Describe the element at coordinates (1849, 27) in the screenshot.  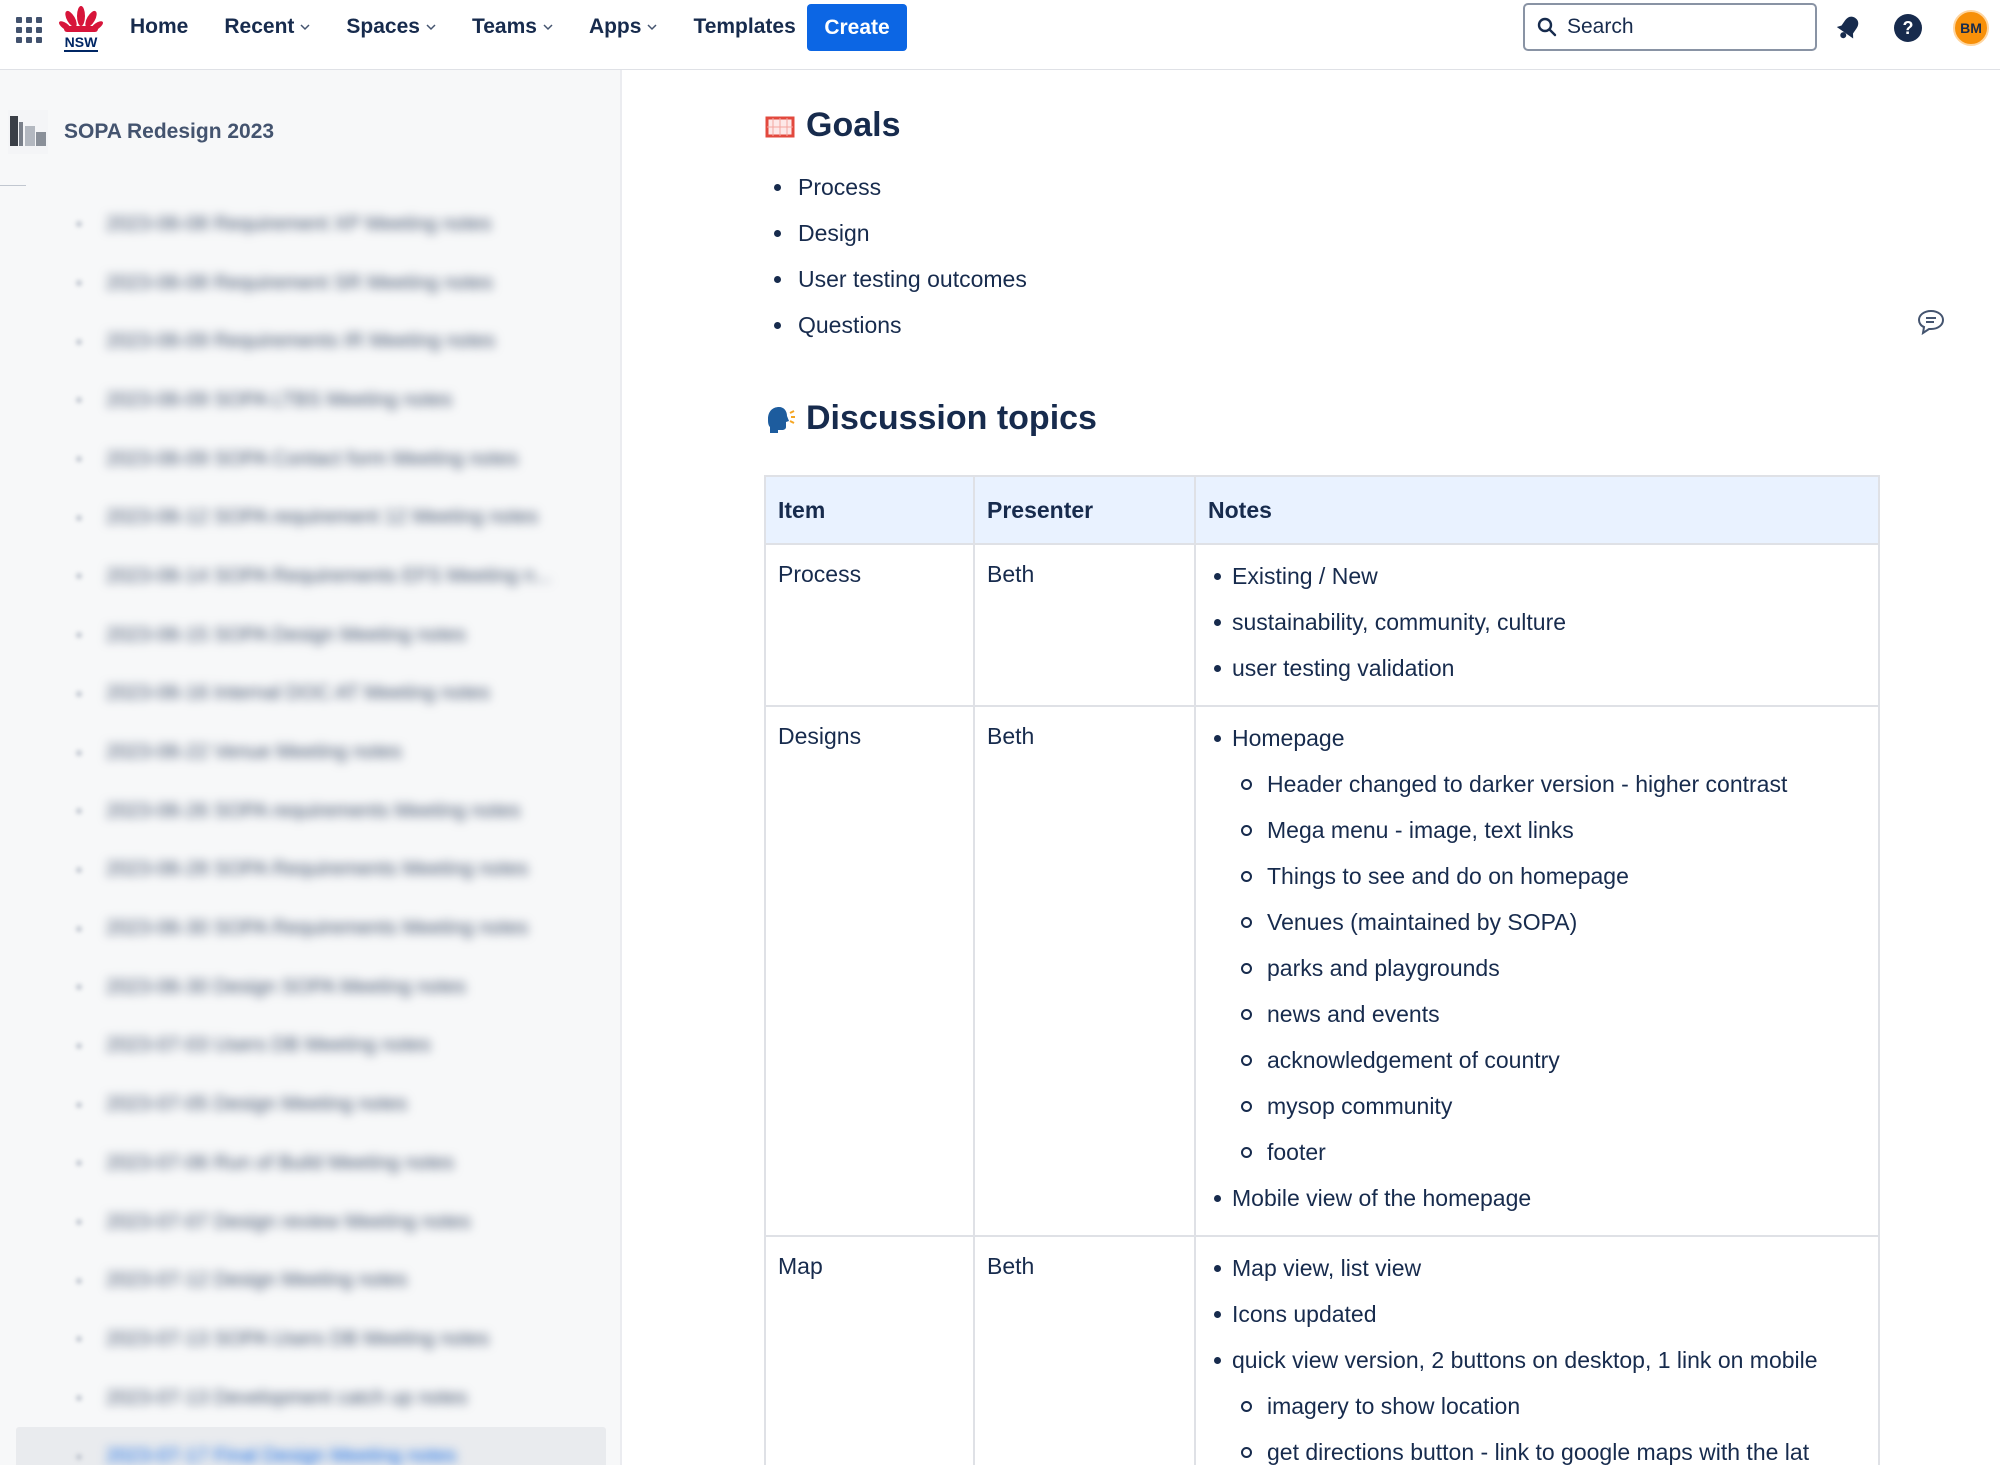
I see `notifications-bell-icon` at that location.